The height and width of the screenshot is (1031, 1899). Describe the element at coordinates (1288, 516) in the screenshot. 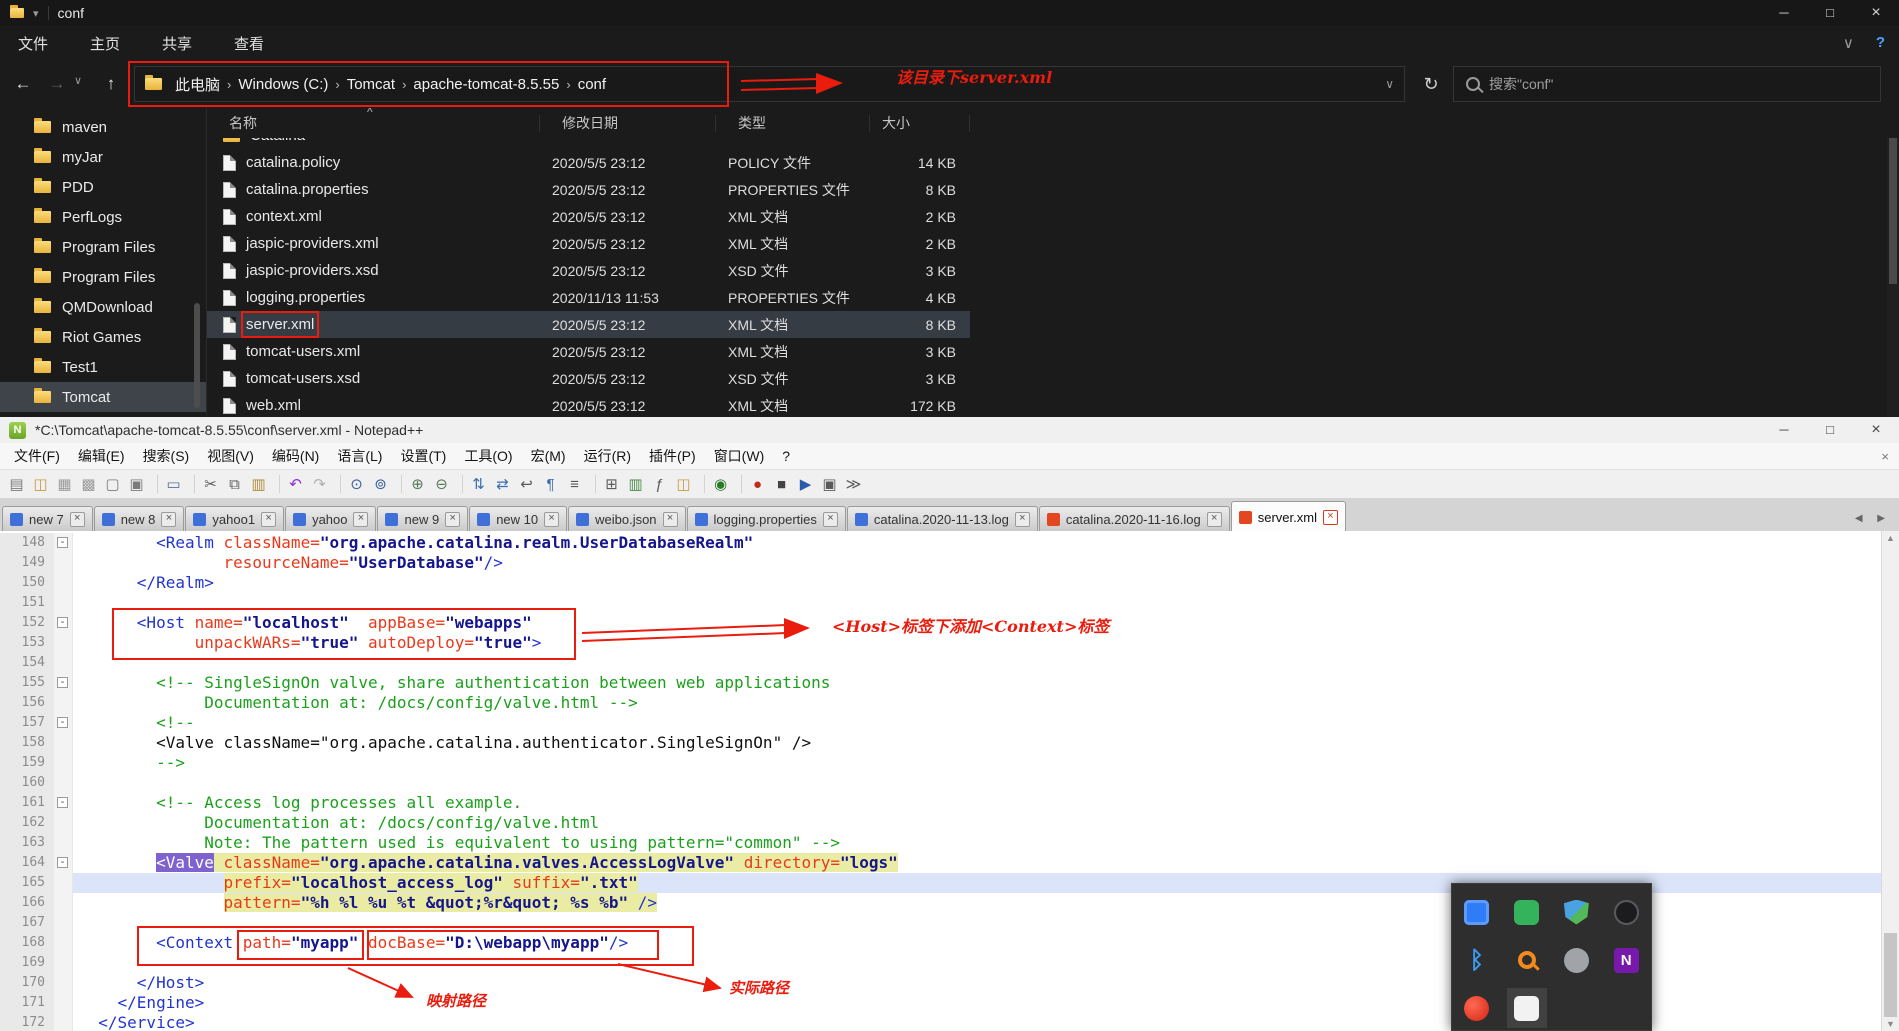

I see `tab-server-xml: server.xml ×` at that location.